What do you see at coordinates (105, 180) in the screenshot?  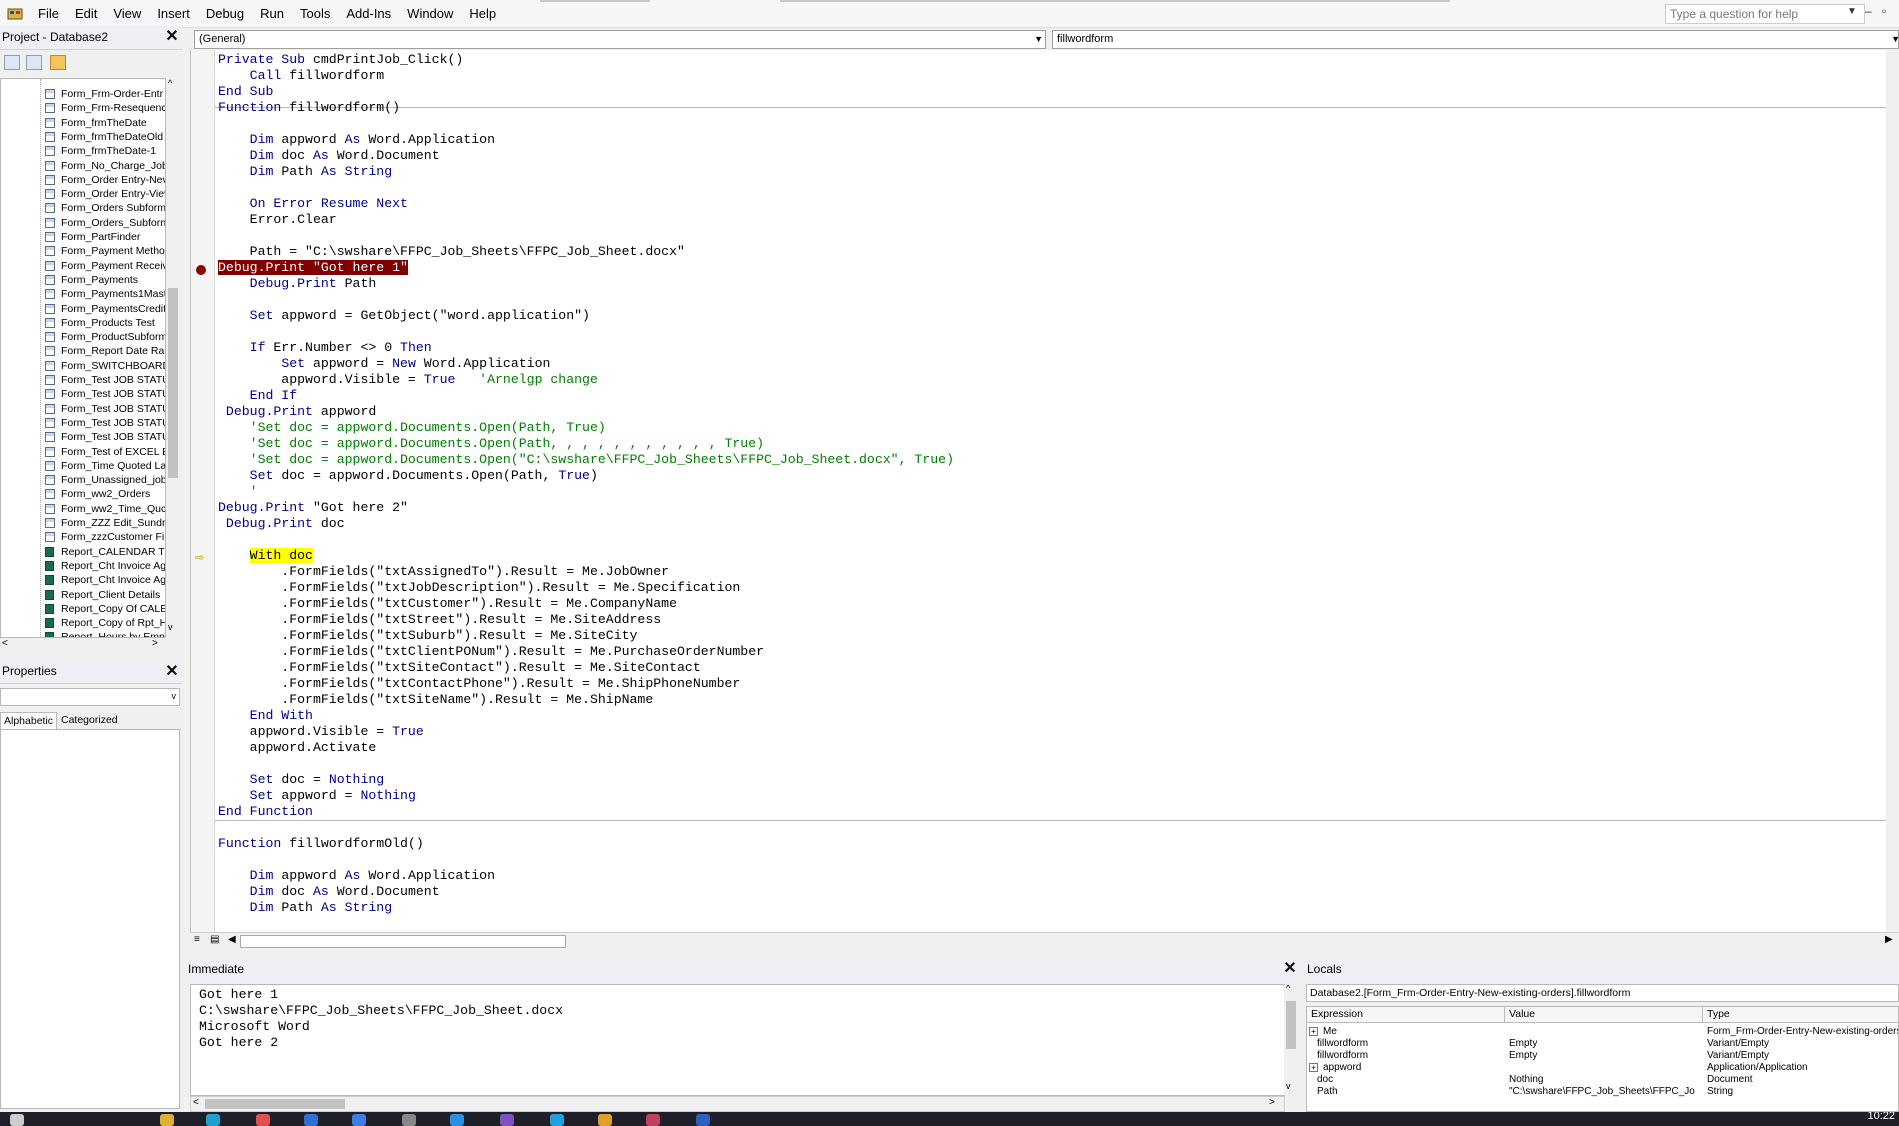 I see `tree-item: Form_Order Entry-Nev` at bounding box center [105, 180].